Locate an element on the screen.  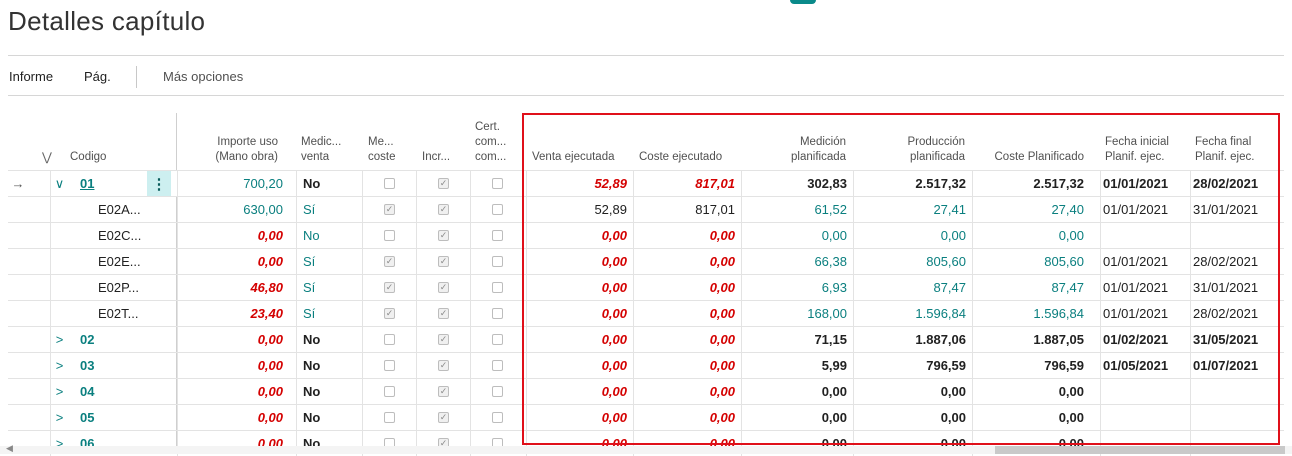
cell-coste_plan: 805,60 is located at coordinates (1031, 261).